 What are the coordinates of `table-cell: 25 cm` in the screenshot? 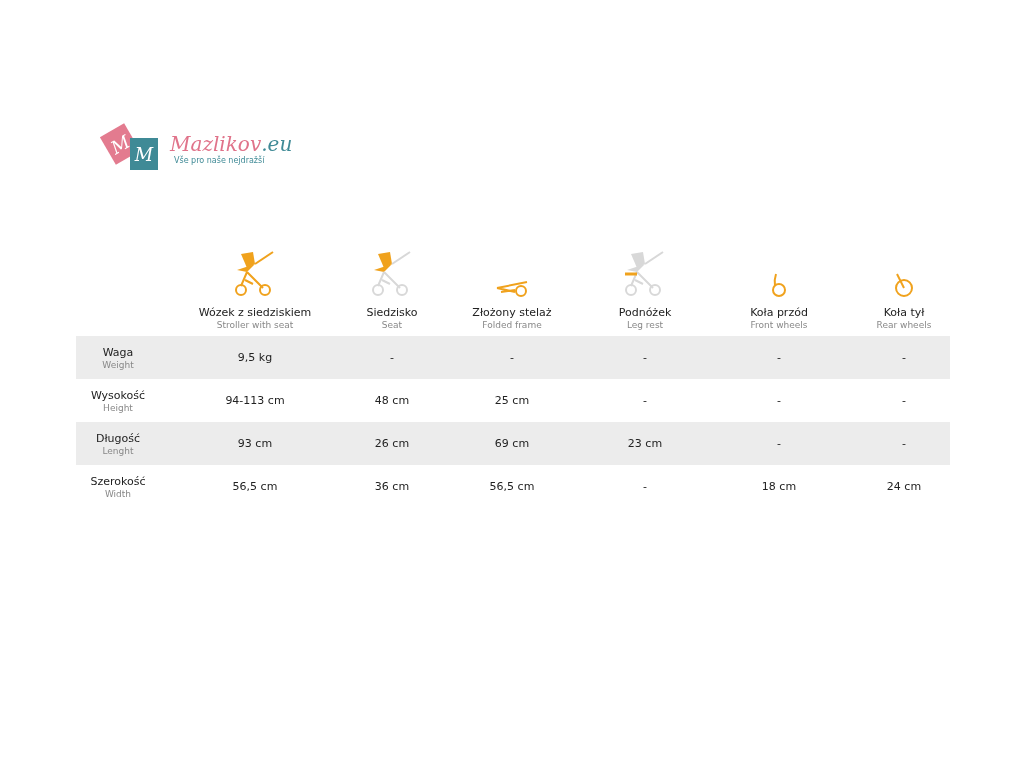 It's located at (512, 400).